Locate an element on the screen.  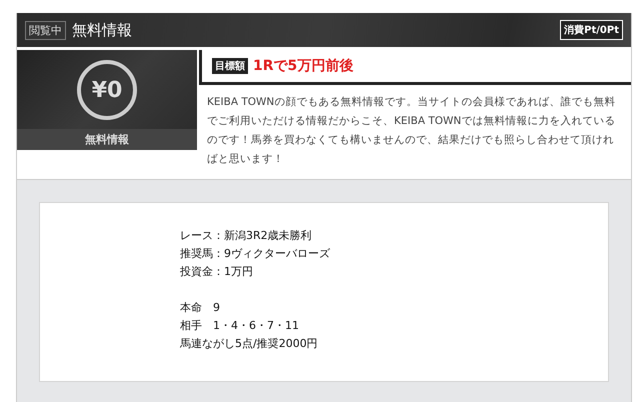
price-label: 無料情報 is located at coordinates (107, 139).